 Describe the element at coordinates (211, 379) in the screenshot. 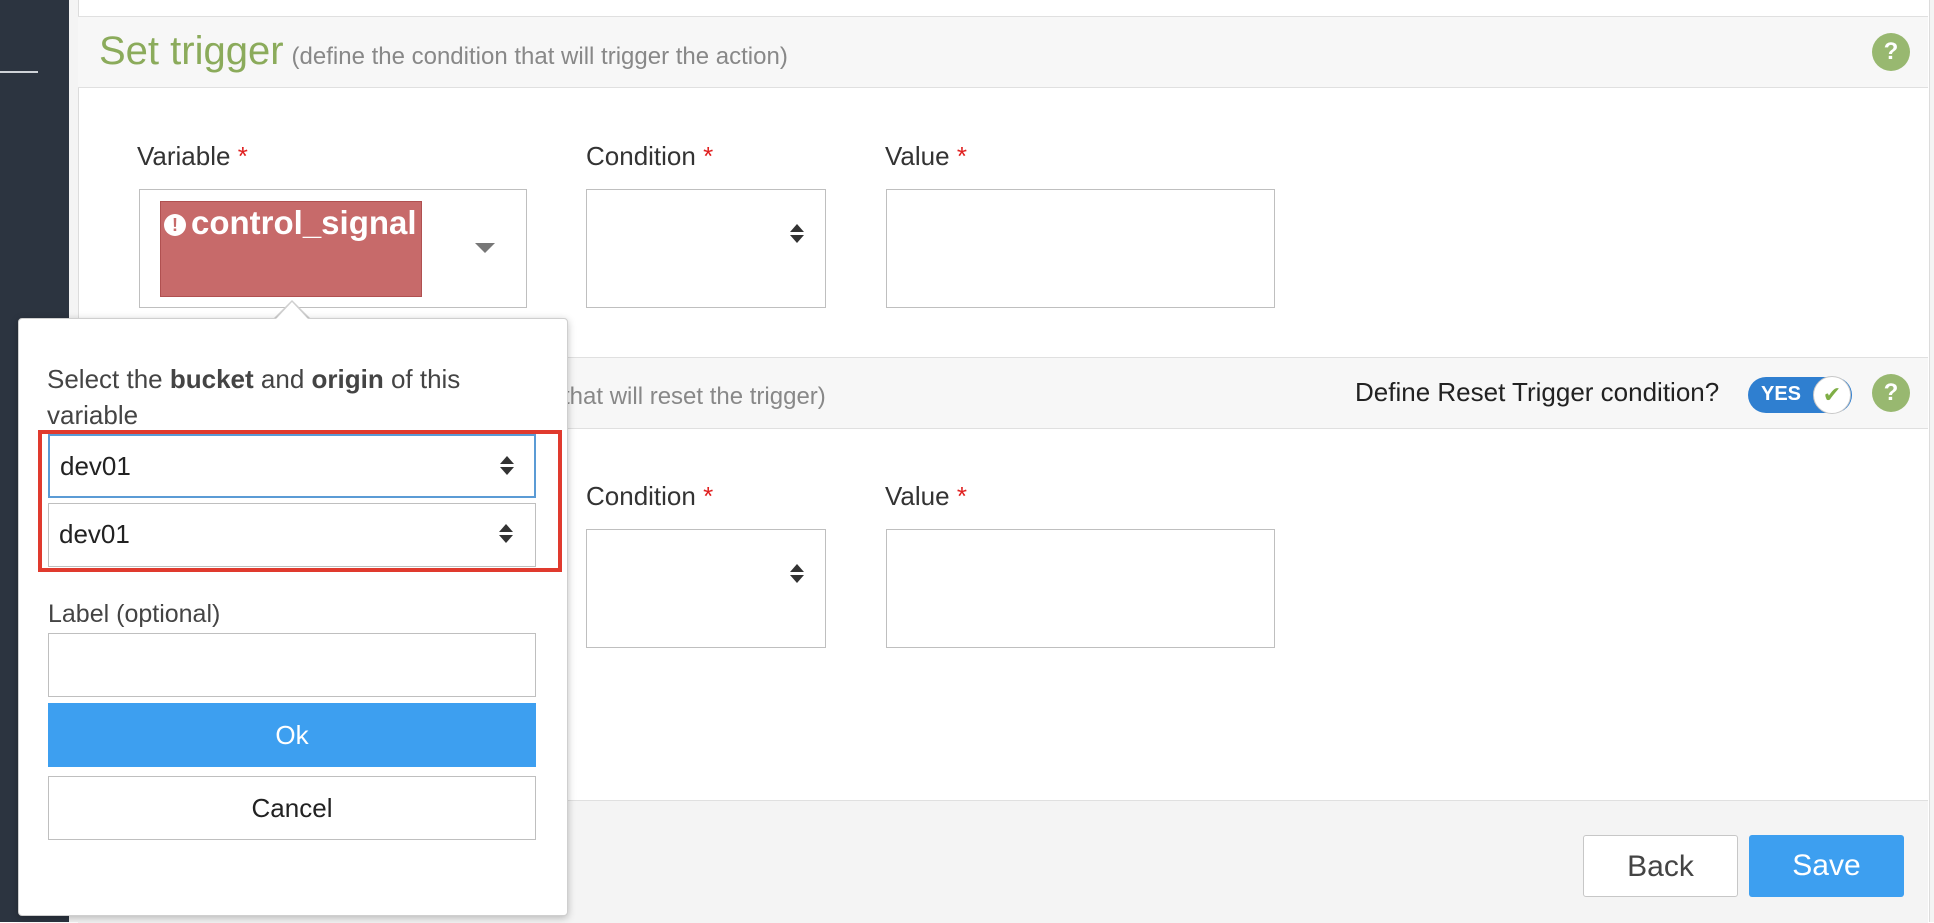

I see `bucket-word: bucket` at that location.